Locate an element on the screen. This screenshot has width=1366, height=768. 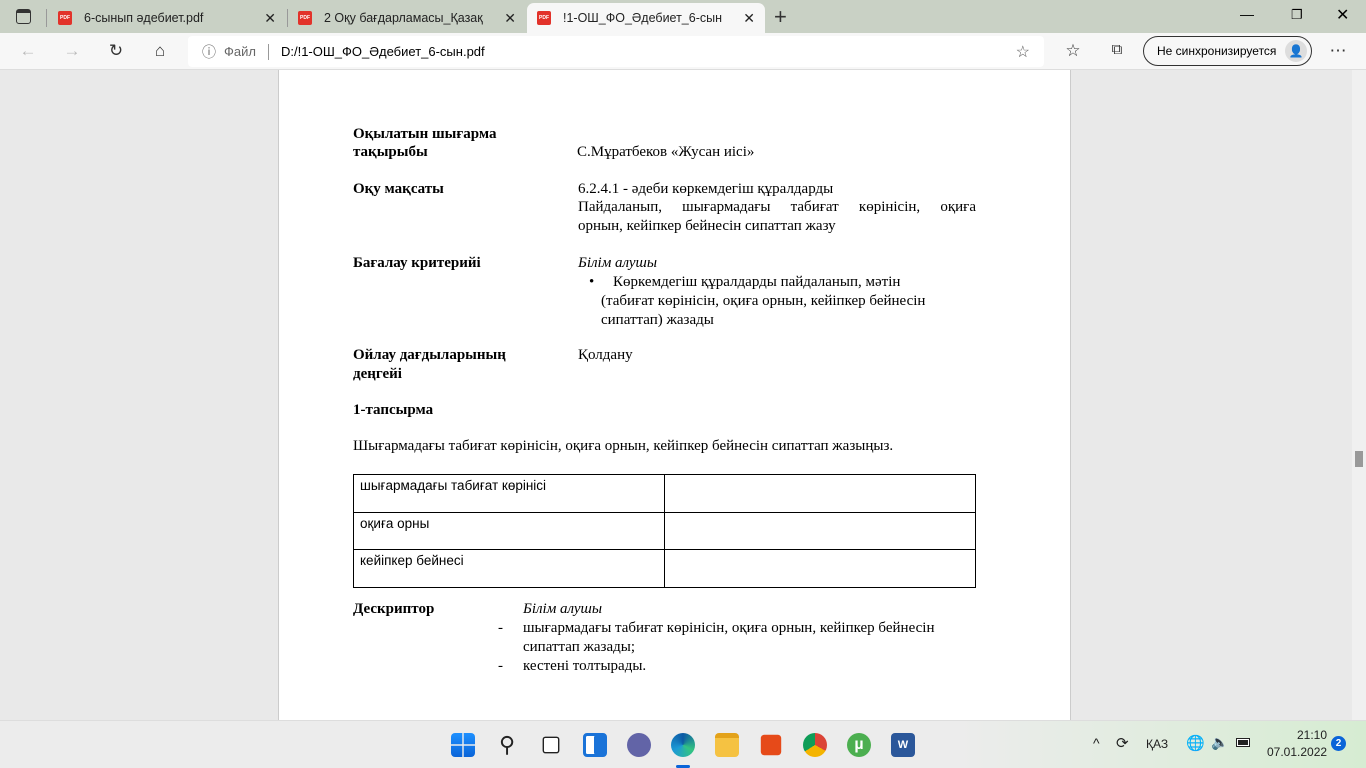
collections-icon: ⧉ is located at coordinates (1117, 49).